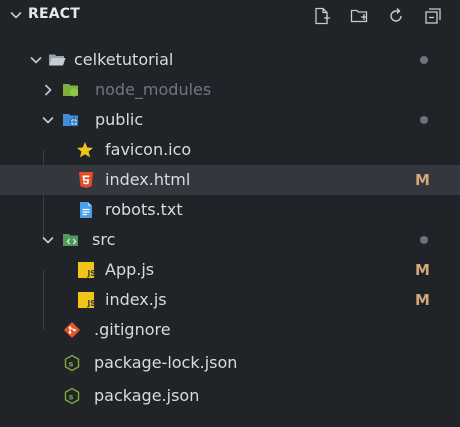  Describe the element at coordinates (119, 119) in the screenshot. I see `folder-label: public` at that location.